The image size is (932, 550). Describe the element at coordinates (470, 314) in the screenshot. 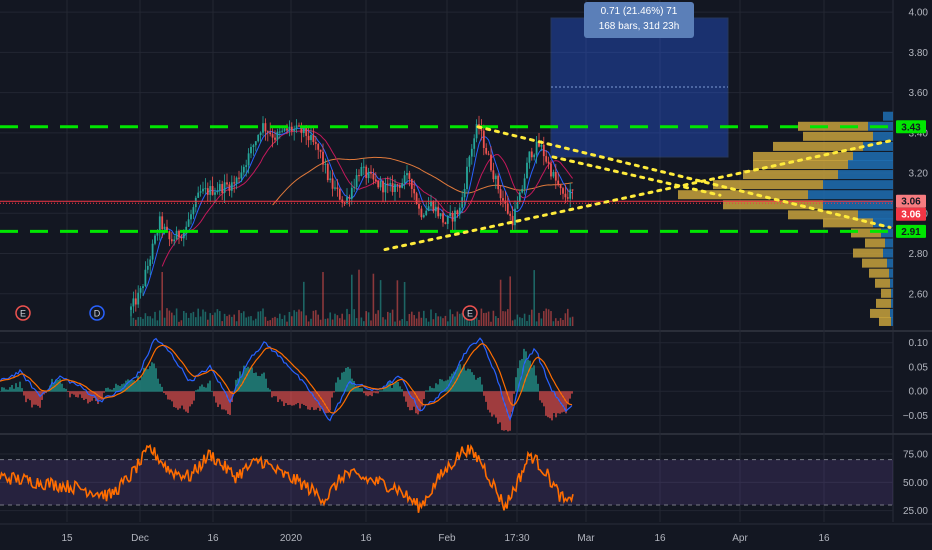

I see `event-marker-label: E` at that location.